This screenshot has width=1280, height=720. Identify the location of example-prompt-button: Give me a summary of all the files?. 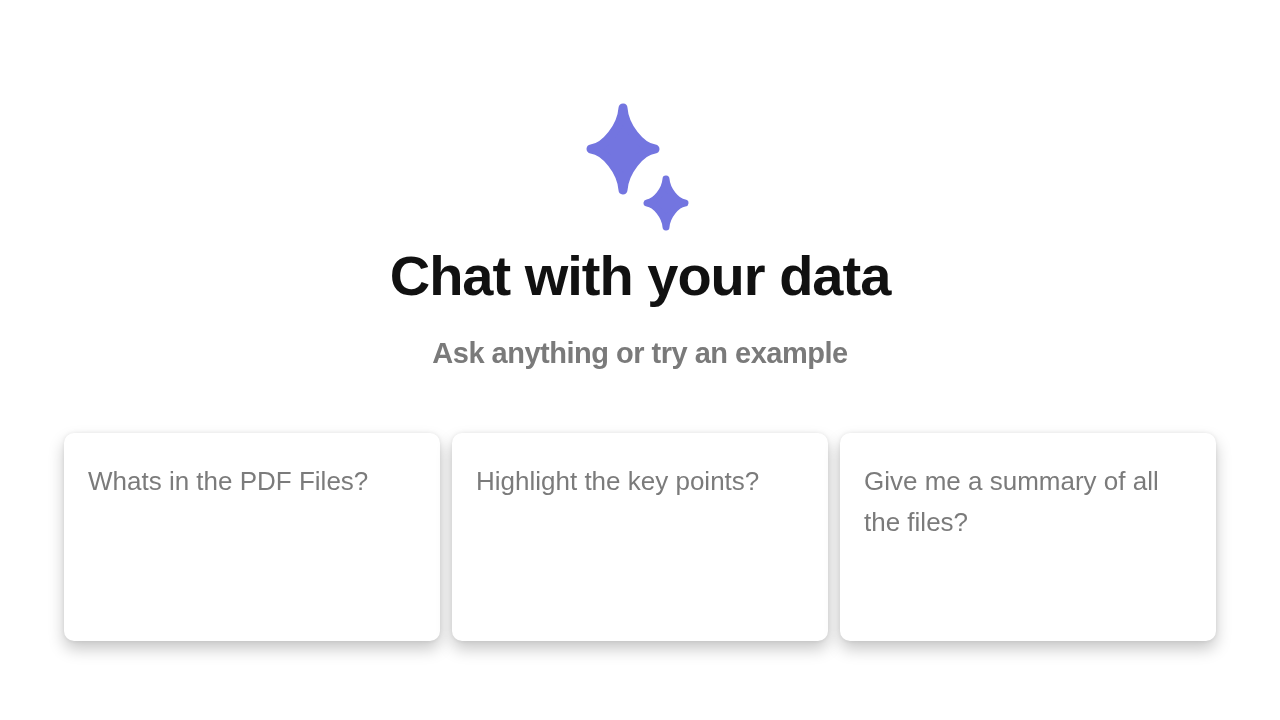
(1028, 537).